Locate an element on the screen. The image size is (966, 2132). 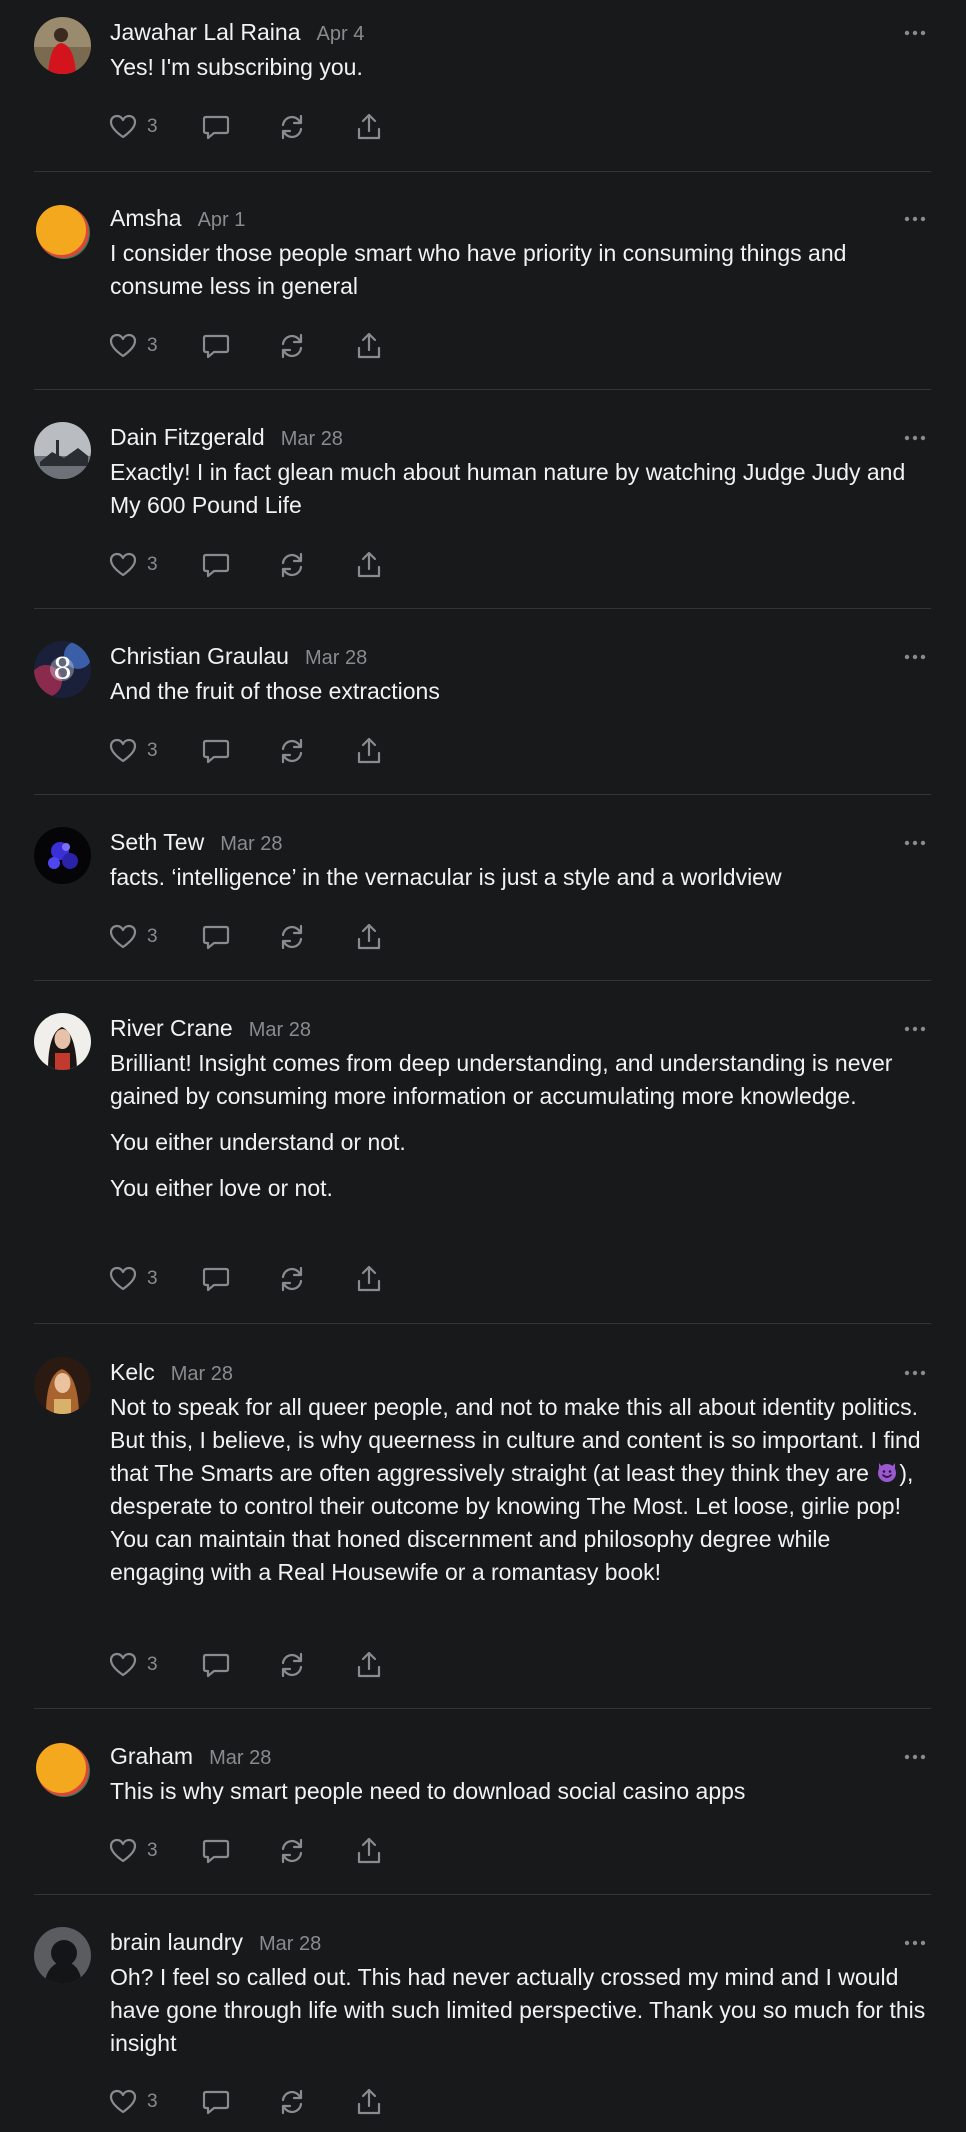
avatar: 8 is located at coordinates (62, 669).